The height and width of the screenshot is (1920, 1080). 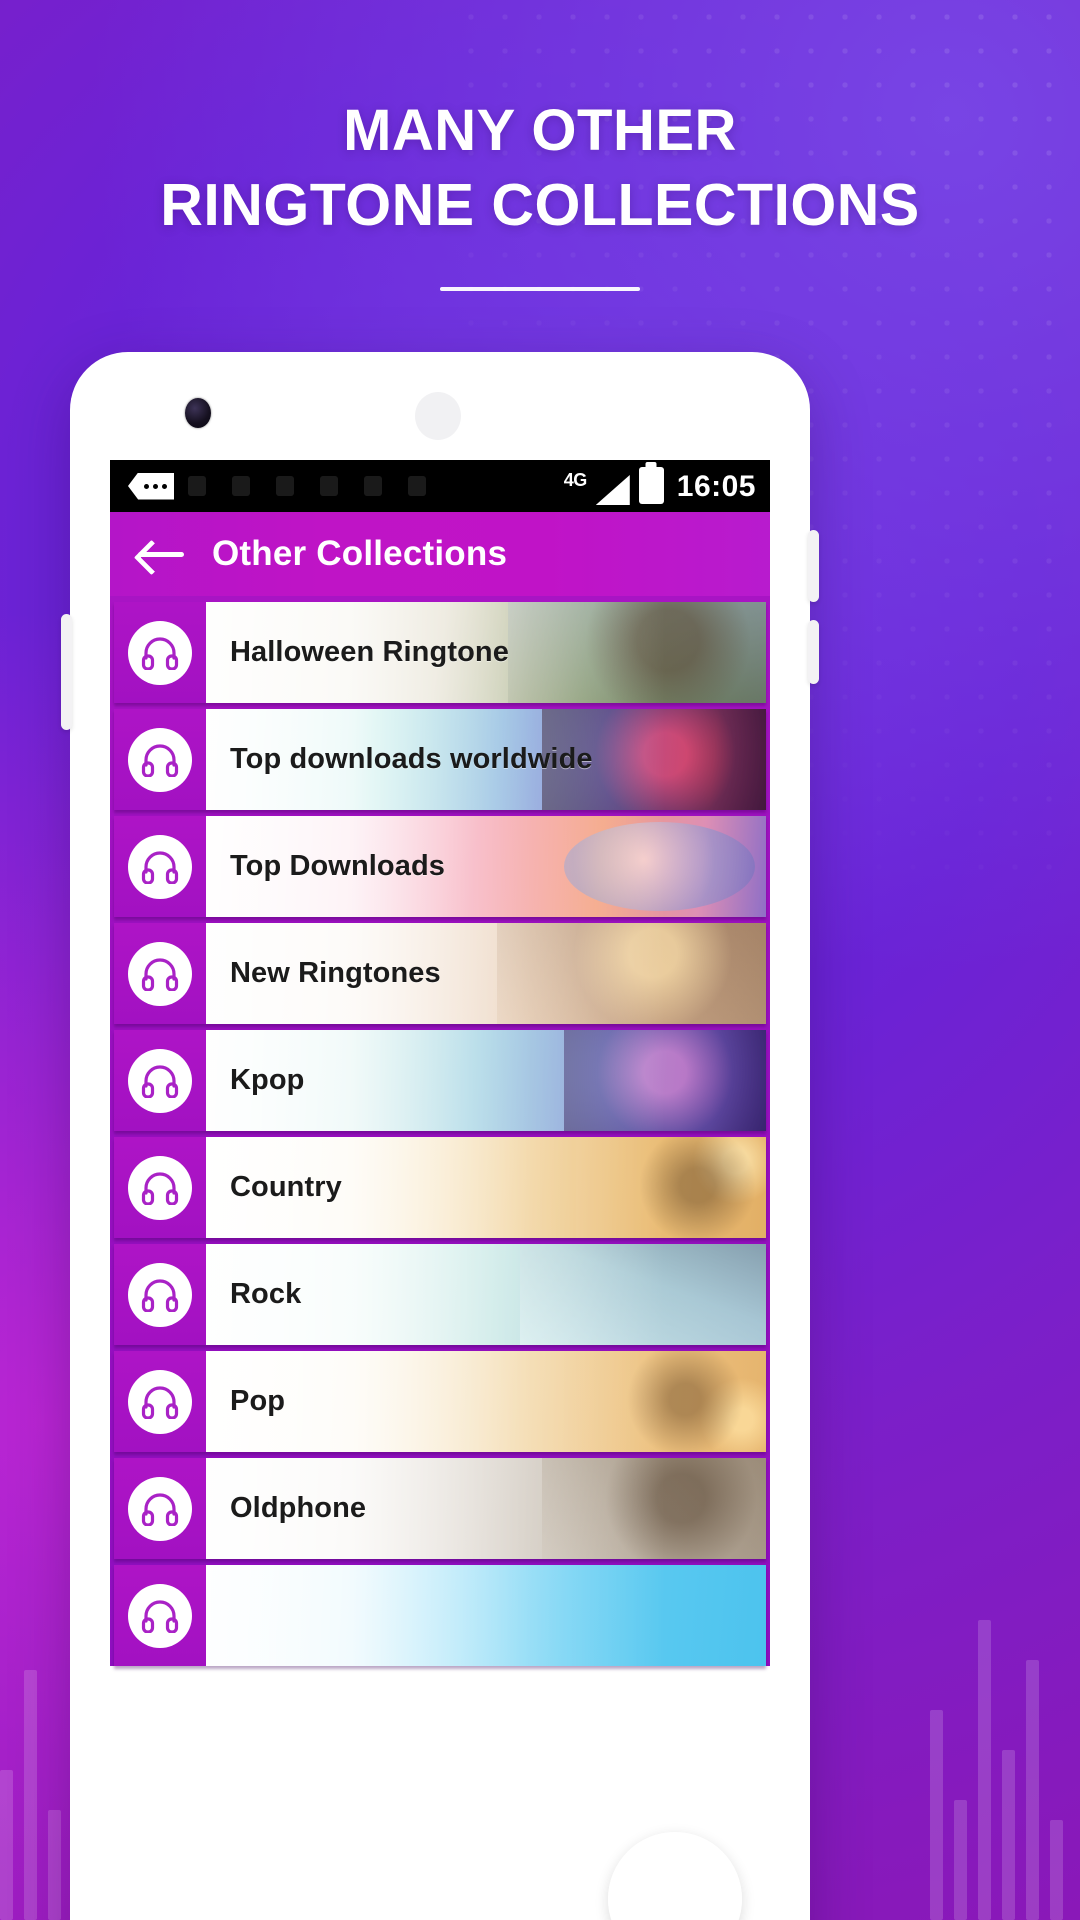 What do you see at coordinates (369, 486) in the screenshot?
I see `status-bar-notification-icons` at bounding box center [369, 486].